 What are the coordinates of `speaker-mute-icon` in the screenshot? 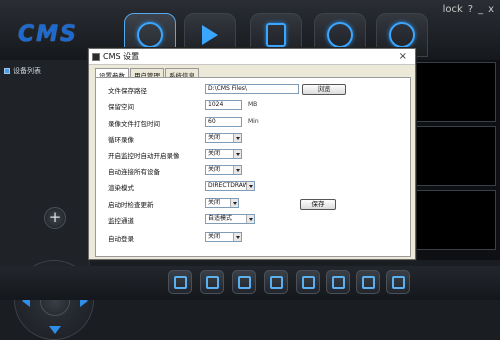 It's located at (180, 282).